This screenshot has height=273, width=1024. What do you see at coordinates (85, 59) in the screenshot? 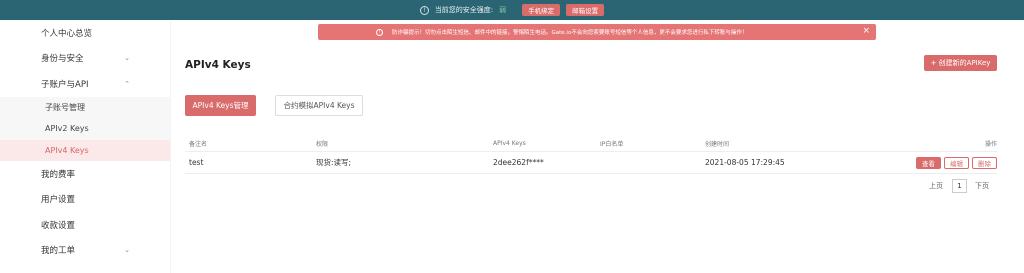
I see `sidebar-item-identity-security: 身份与安全 ⌄` at bounding box center [85, 59].